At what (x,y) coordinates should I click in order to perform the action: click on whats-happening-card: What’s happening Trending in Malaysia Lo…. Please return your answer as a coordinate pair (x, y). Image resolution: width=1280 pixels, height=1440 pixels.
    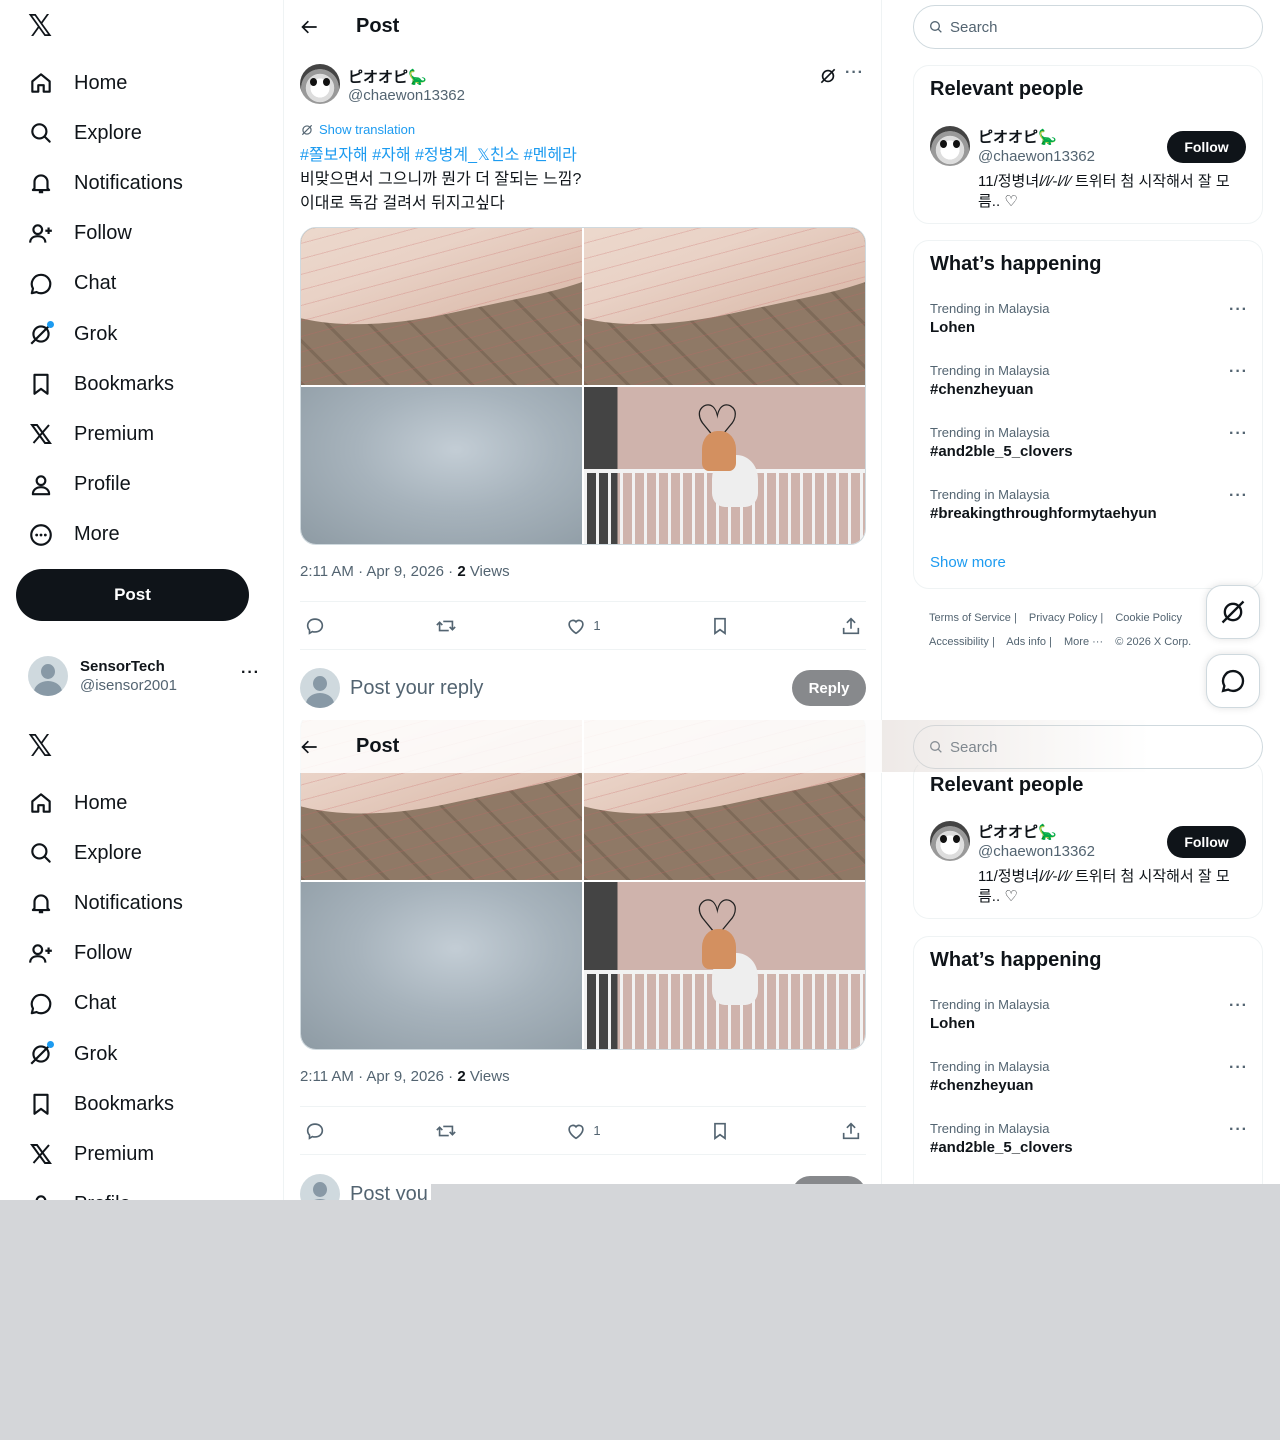
    Looking at the image, I should click on (1088, 1068).